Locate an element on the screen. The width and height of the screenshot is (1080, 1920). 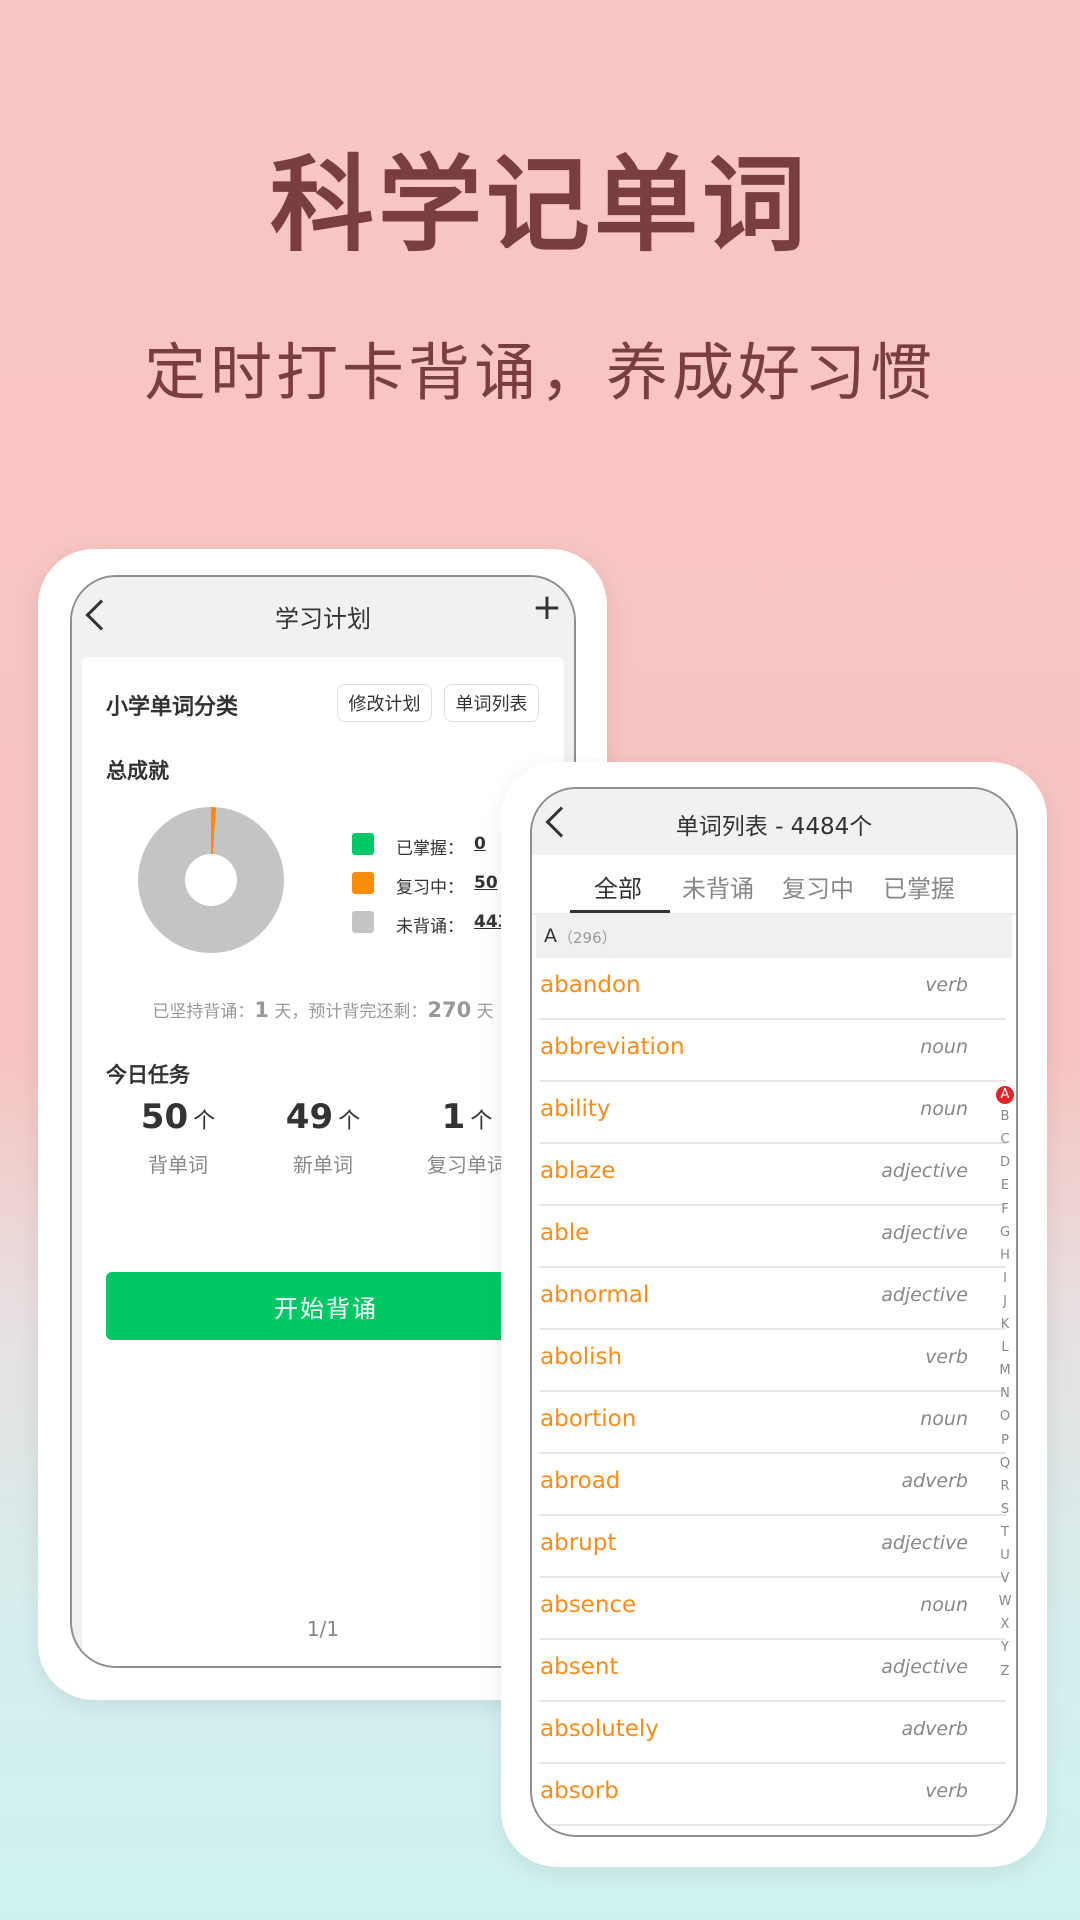
section-letter: A is located at coordinates (550, 936).